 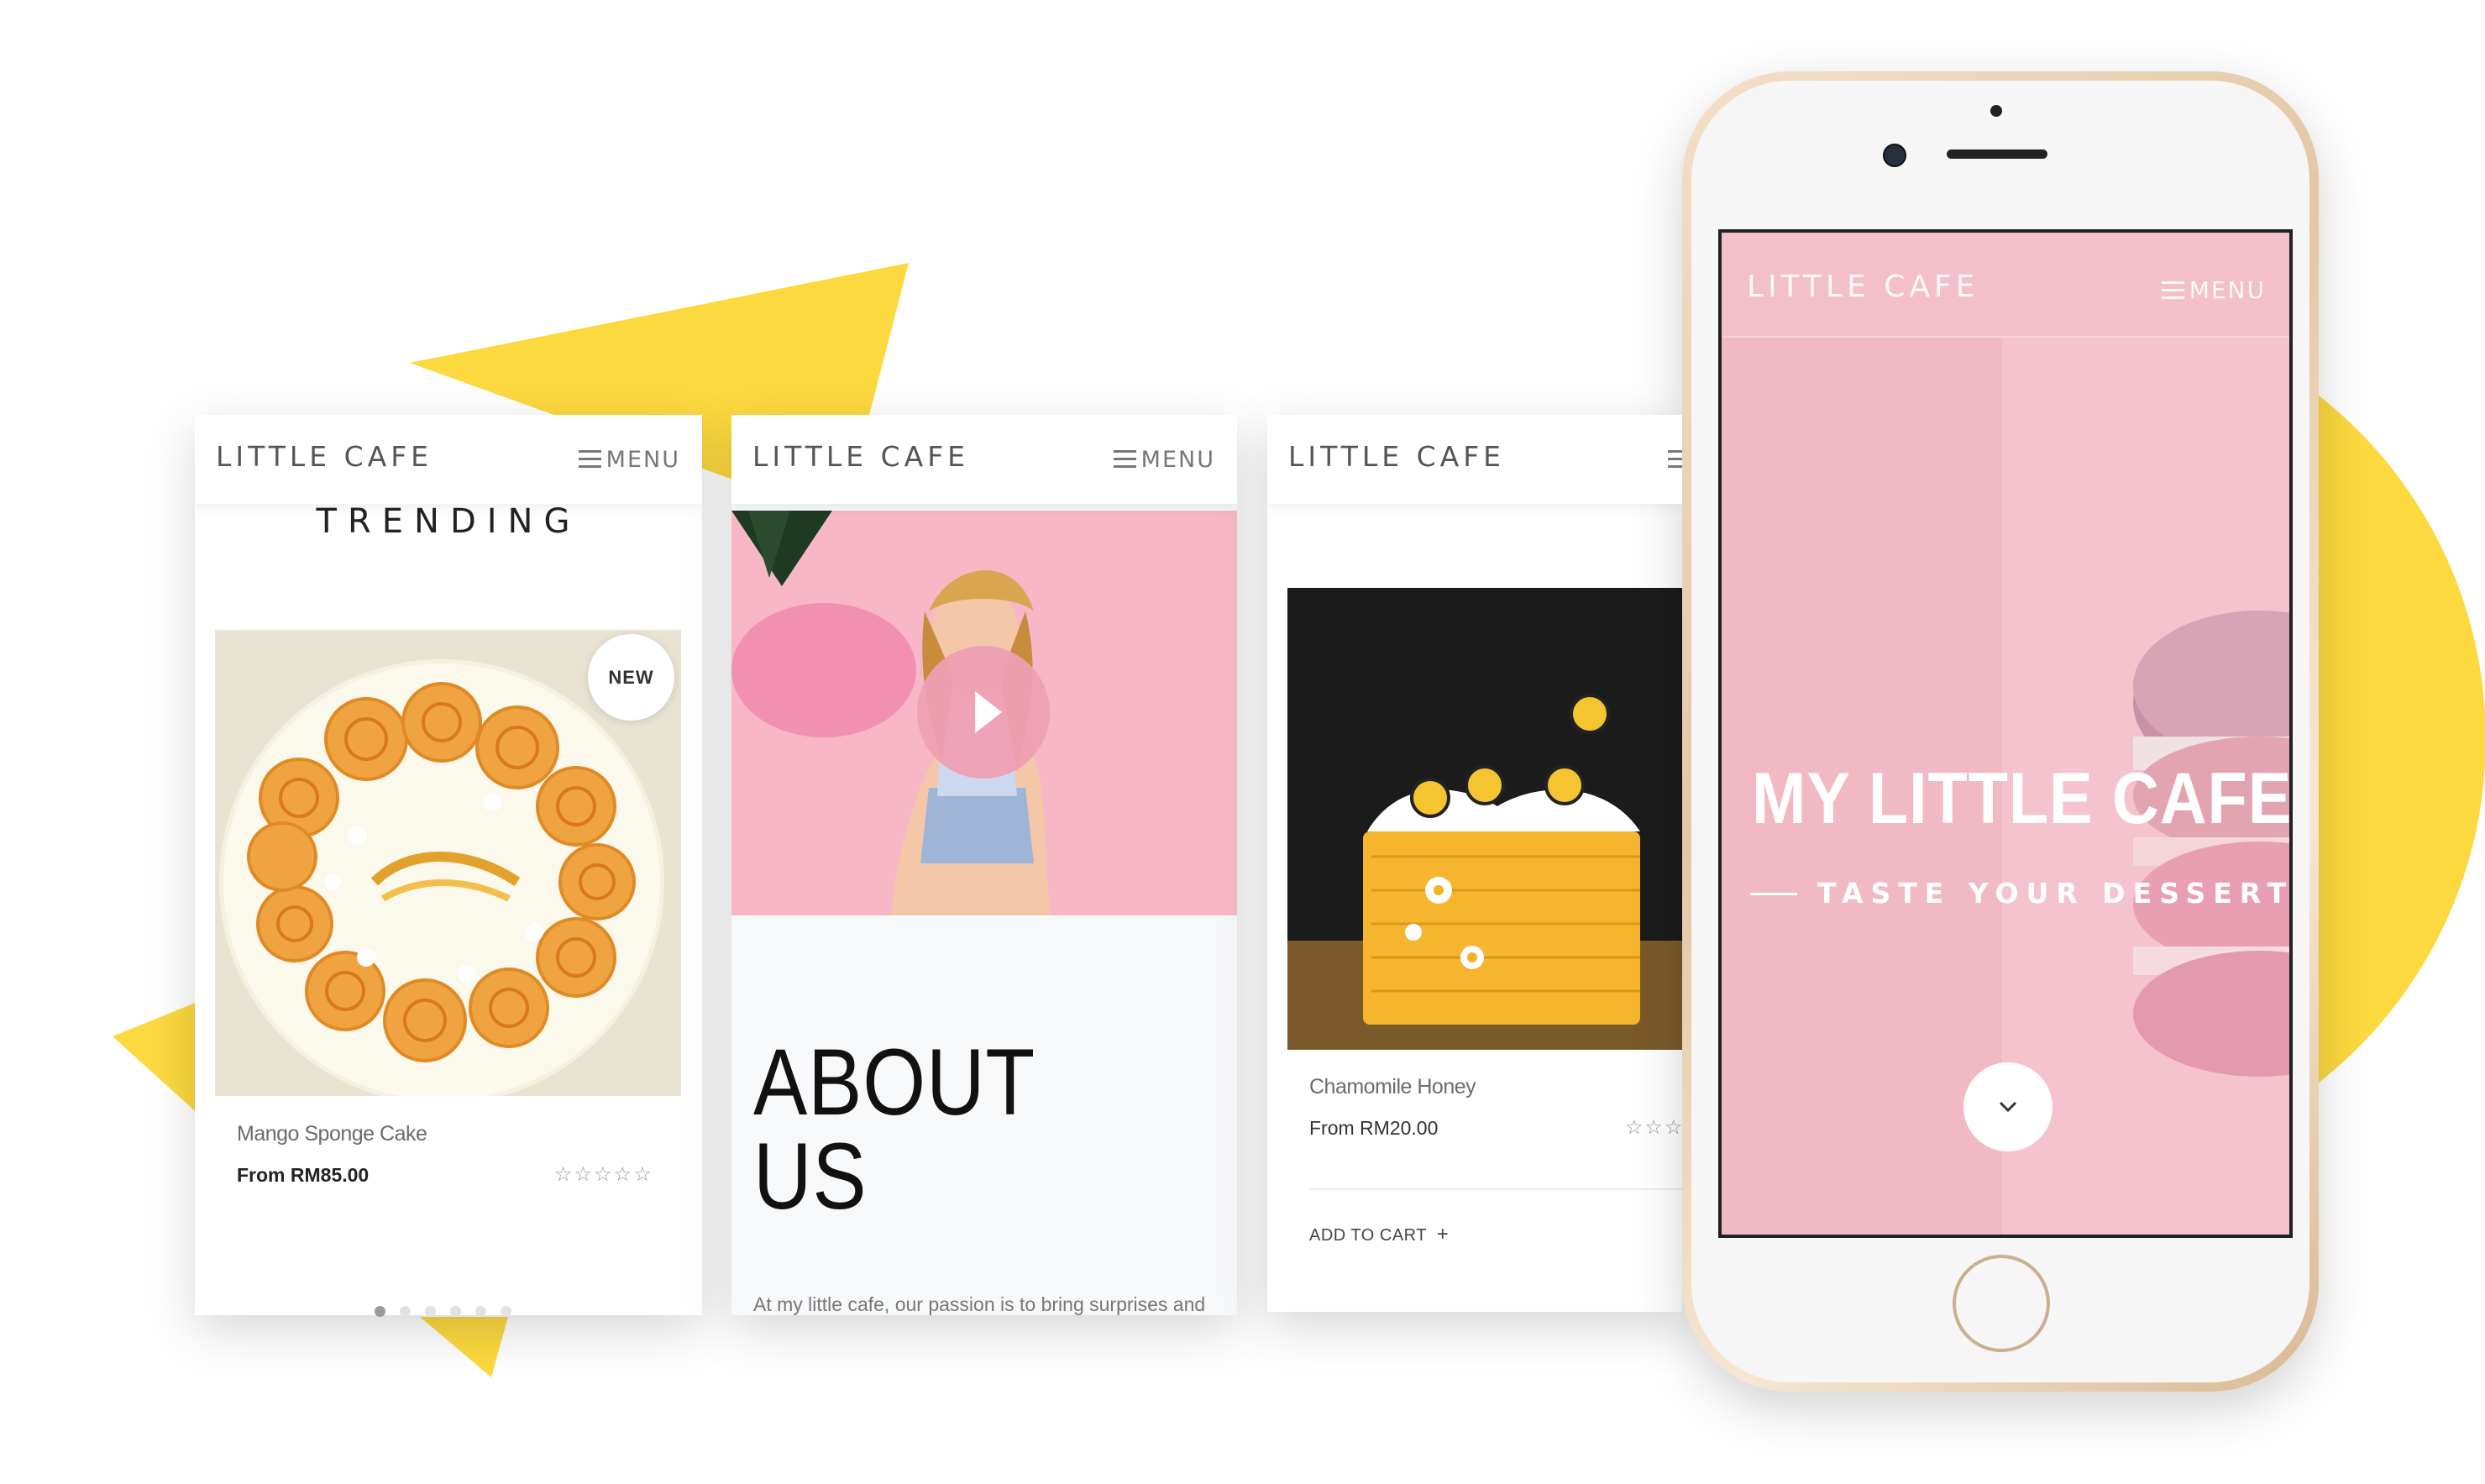 I want to click on menu-button, so click(x=1675, y=460).